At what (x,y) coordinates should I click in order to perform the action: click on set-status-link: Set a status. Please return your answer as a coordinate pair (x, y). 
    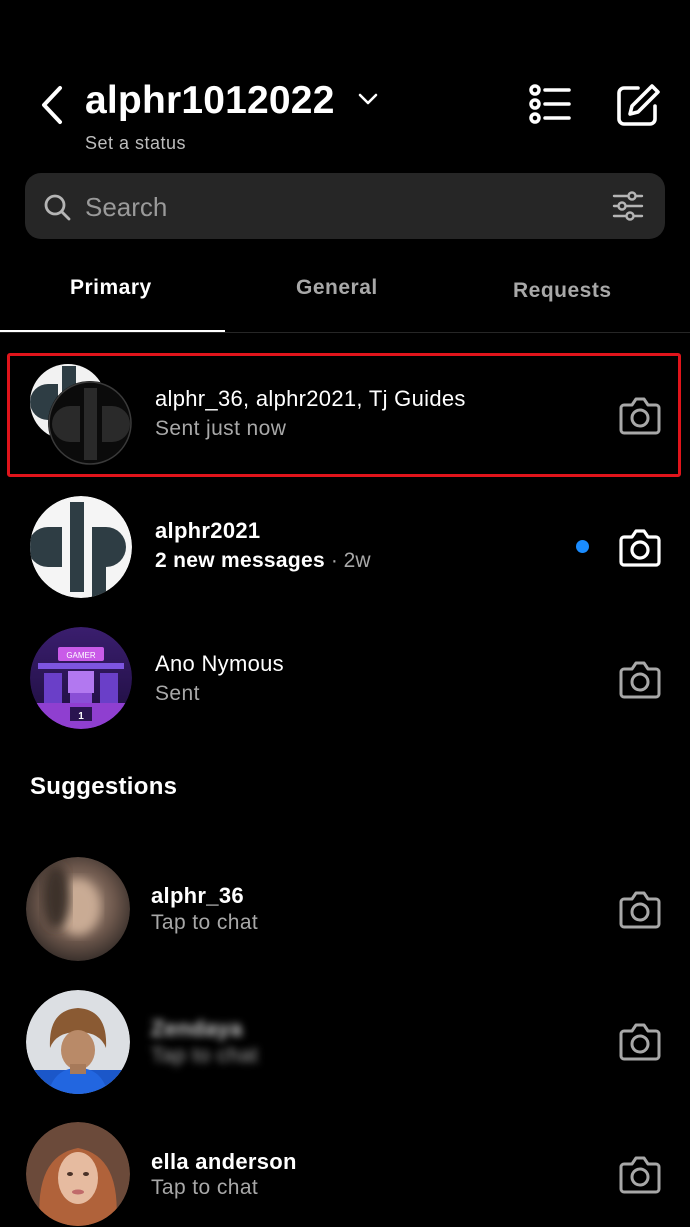
    Looking at the image, I should click on (135, 143).